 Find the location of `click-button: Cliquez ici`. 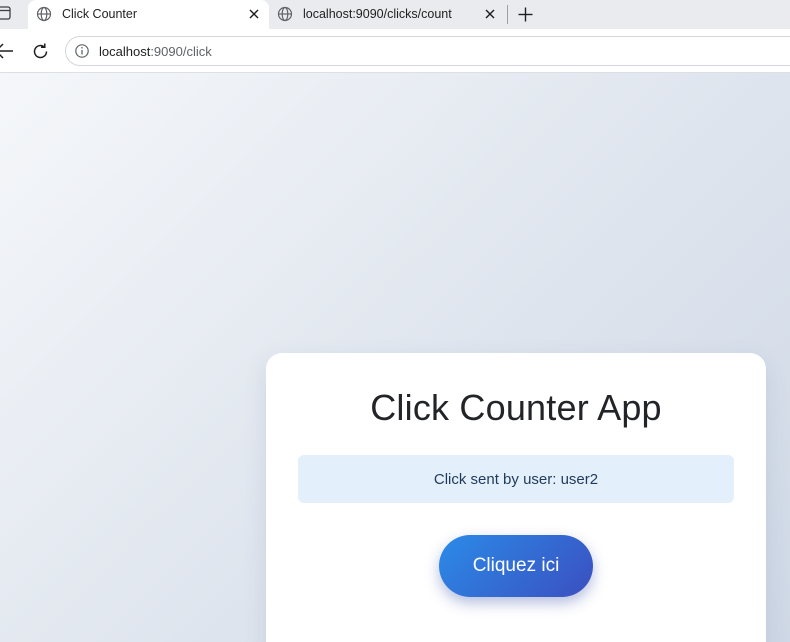

click-button: Cliquez ici is located at coordinates (516, 566).